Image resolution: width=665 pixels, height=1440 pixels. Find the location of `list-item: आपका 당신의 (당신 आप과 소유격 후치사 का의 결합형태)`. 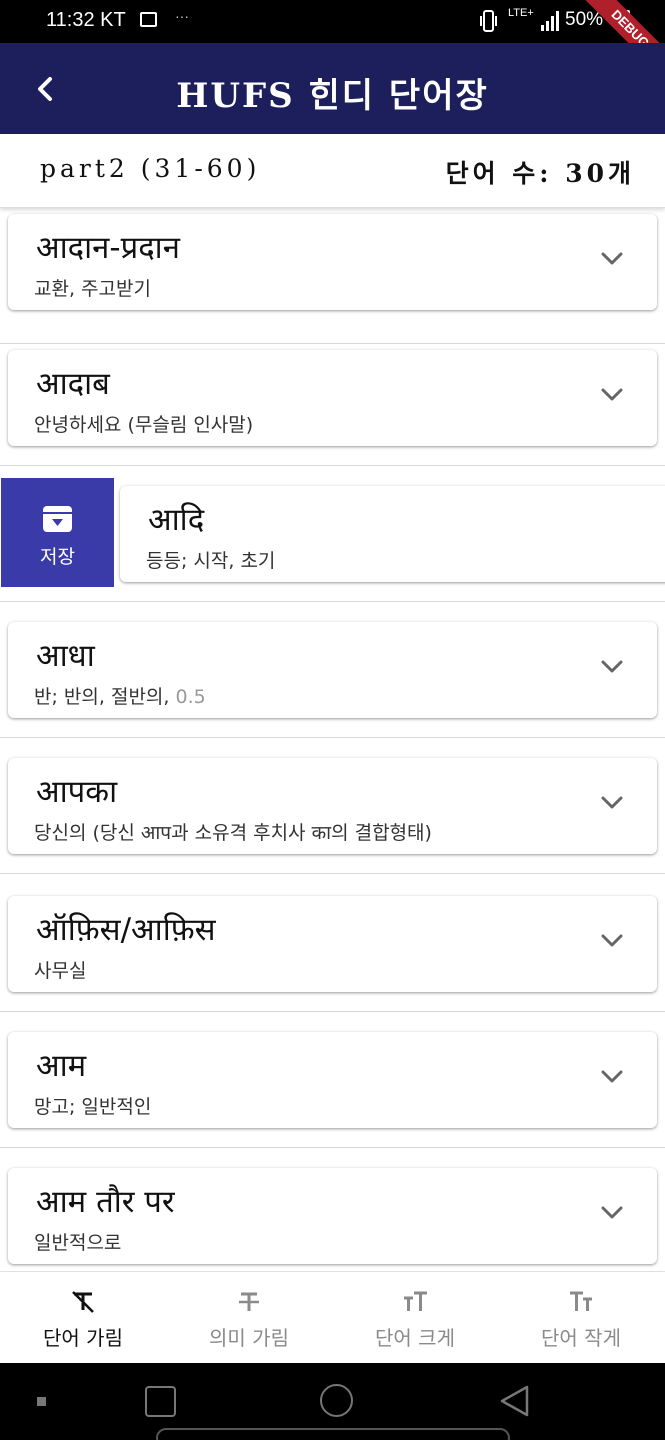

list-item: आपका 당신의 (당신 आप과 소유격 후치사 का의 결합형태) is located at coordinates (332, 806).